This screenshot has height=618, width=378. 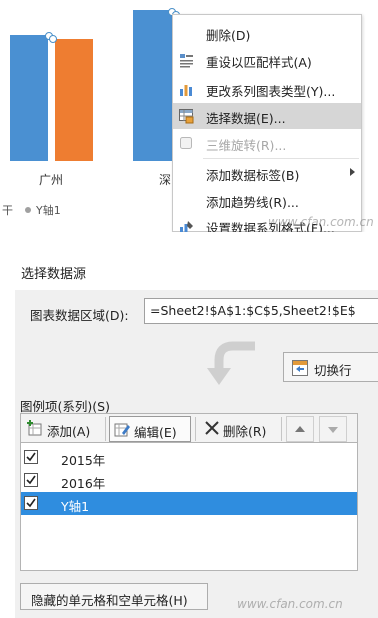 What do you see at coordinates (300, 368) in the screenshot?
I see `switch-row-column-icon` at bounding box center [300, 368].